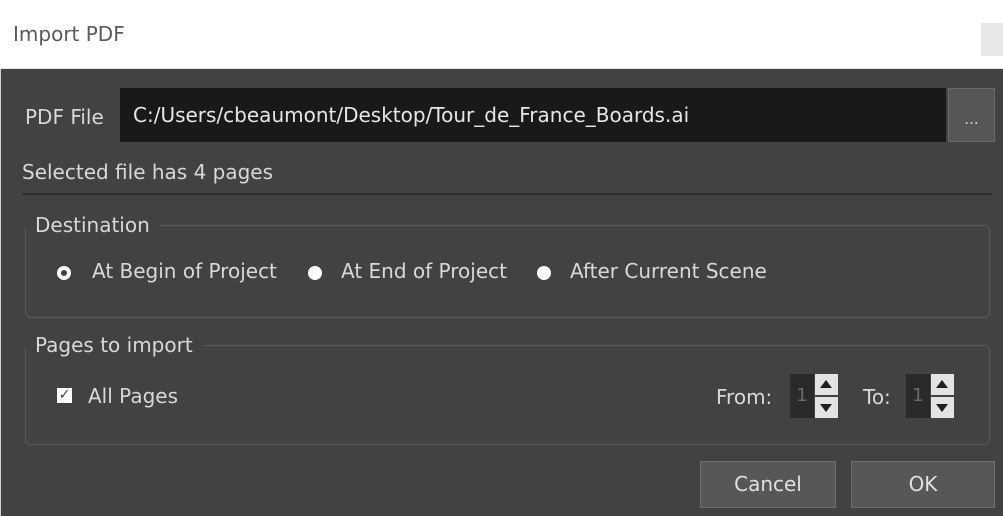 The height and width of the screenshot is (516, 1003). I want to click on from-spin-arrows, so click(826, 396).